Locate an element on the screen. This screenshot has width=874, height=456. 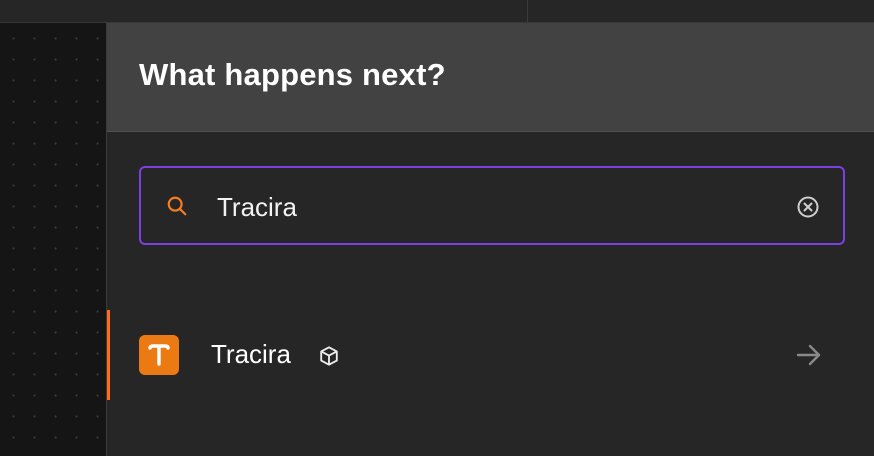
clear-search-icon is located at coordinates (808, 207).